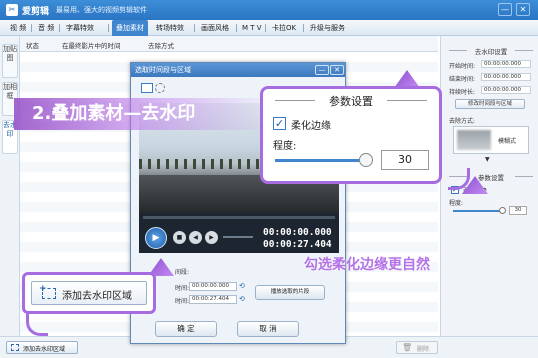 This screenshot has height=358, width=538. Describe the element at coordinates (213, 299) in the screenshot. I see `end-time-input: 00:00:27.404` at that location.